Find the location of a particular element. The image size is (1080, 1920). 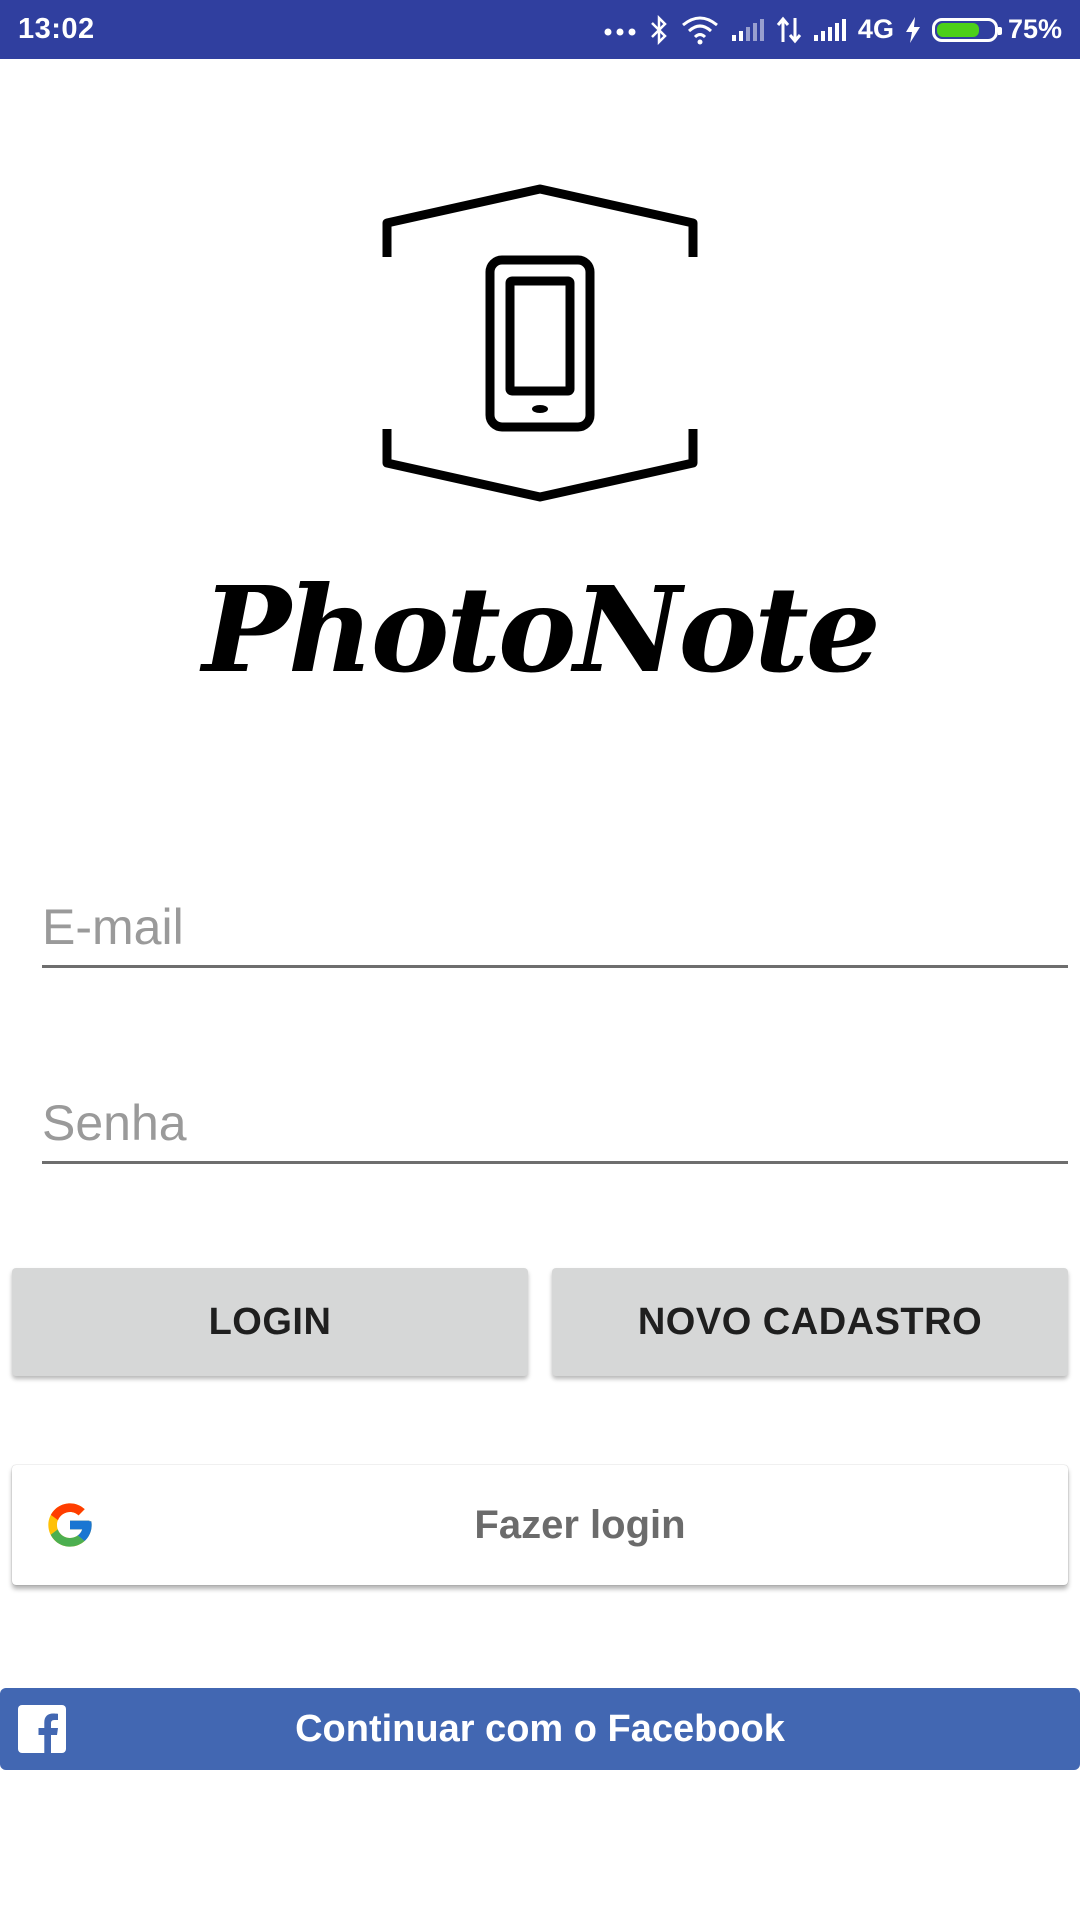

facebook-login-label: Continuar com o Facebook is located at coordinates (540, 1728).